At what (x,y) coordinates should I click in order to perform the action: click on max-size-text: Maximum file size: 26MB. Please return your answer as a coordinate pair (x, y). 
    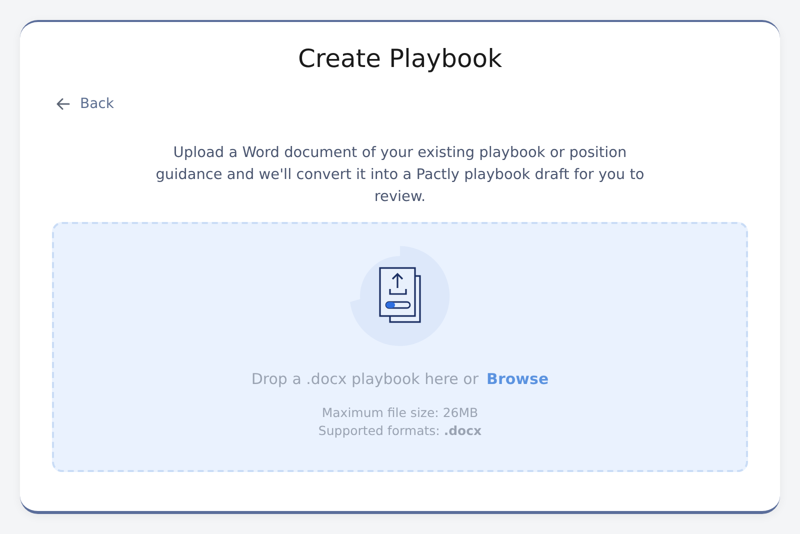
    Looking at the image, I should click on (400, 413).